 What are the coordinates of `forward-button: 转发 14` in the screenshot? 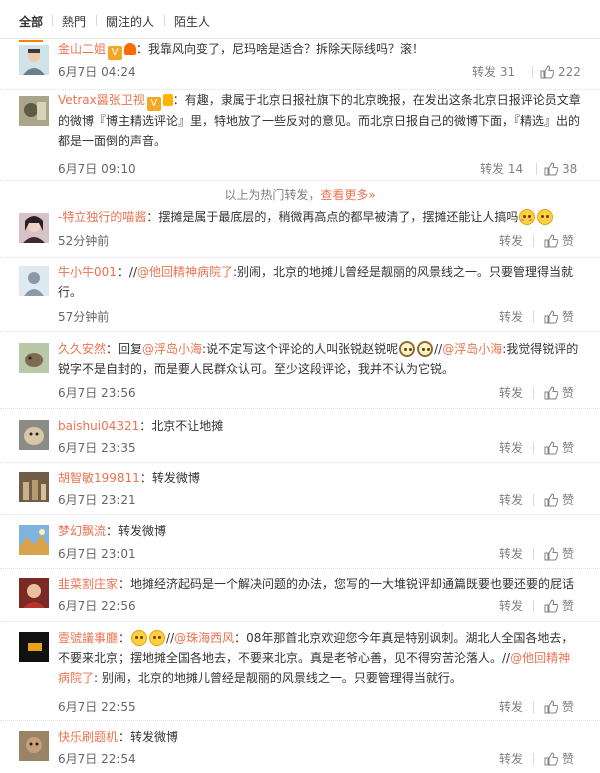 It's located at (501, 169).